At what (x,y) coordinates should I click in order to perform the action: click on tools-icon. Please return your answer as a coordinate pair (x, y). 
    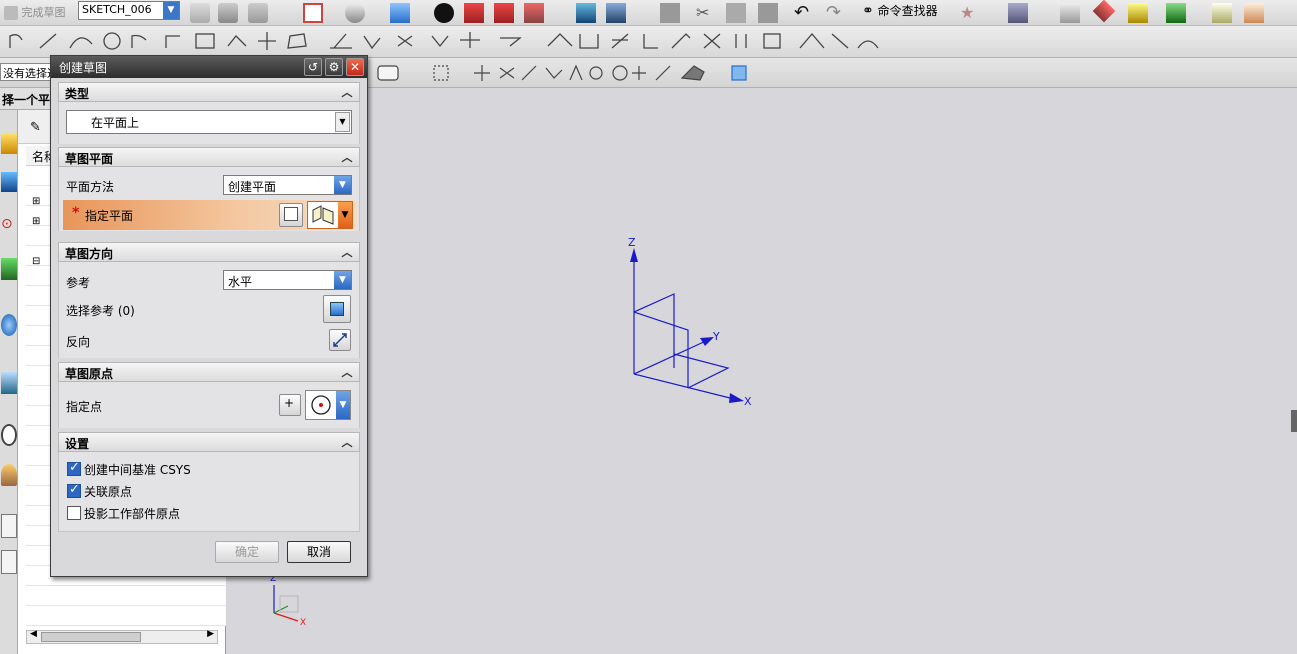
    Looking at the image, I should click on (1138, 13).